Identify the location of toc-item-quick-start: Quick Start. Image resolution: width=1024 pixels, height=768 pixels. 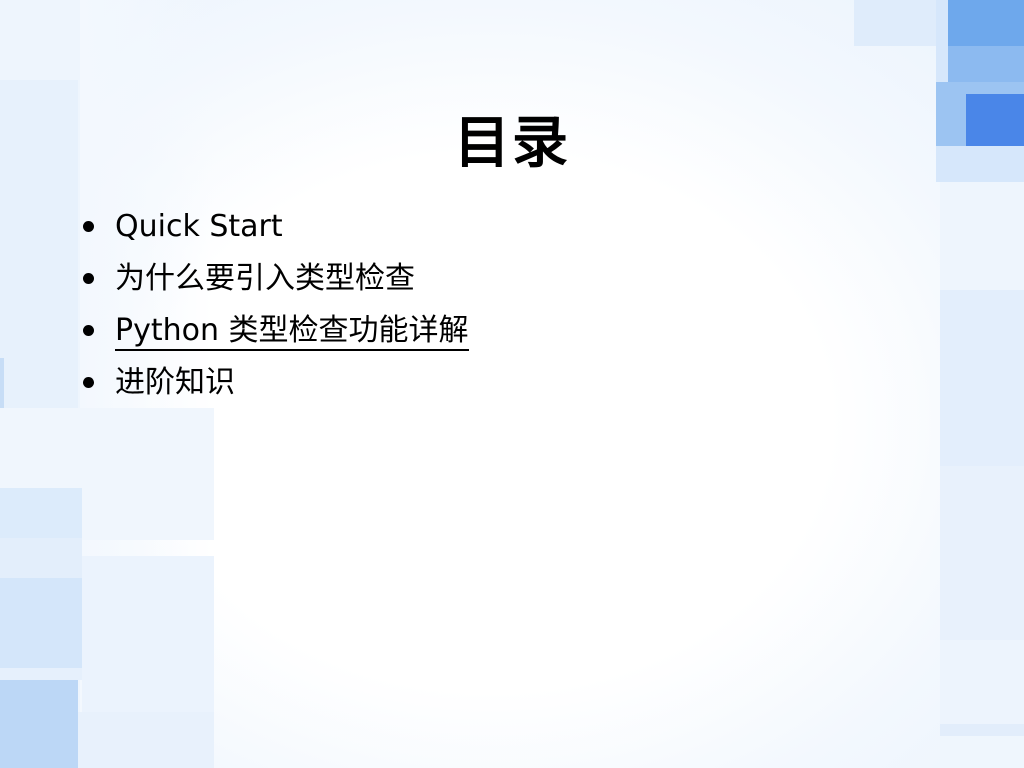
(274, 230).